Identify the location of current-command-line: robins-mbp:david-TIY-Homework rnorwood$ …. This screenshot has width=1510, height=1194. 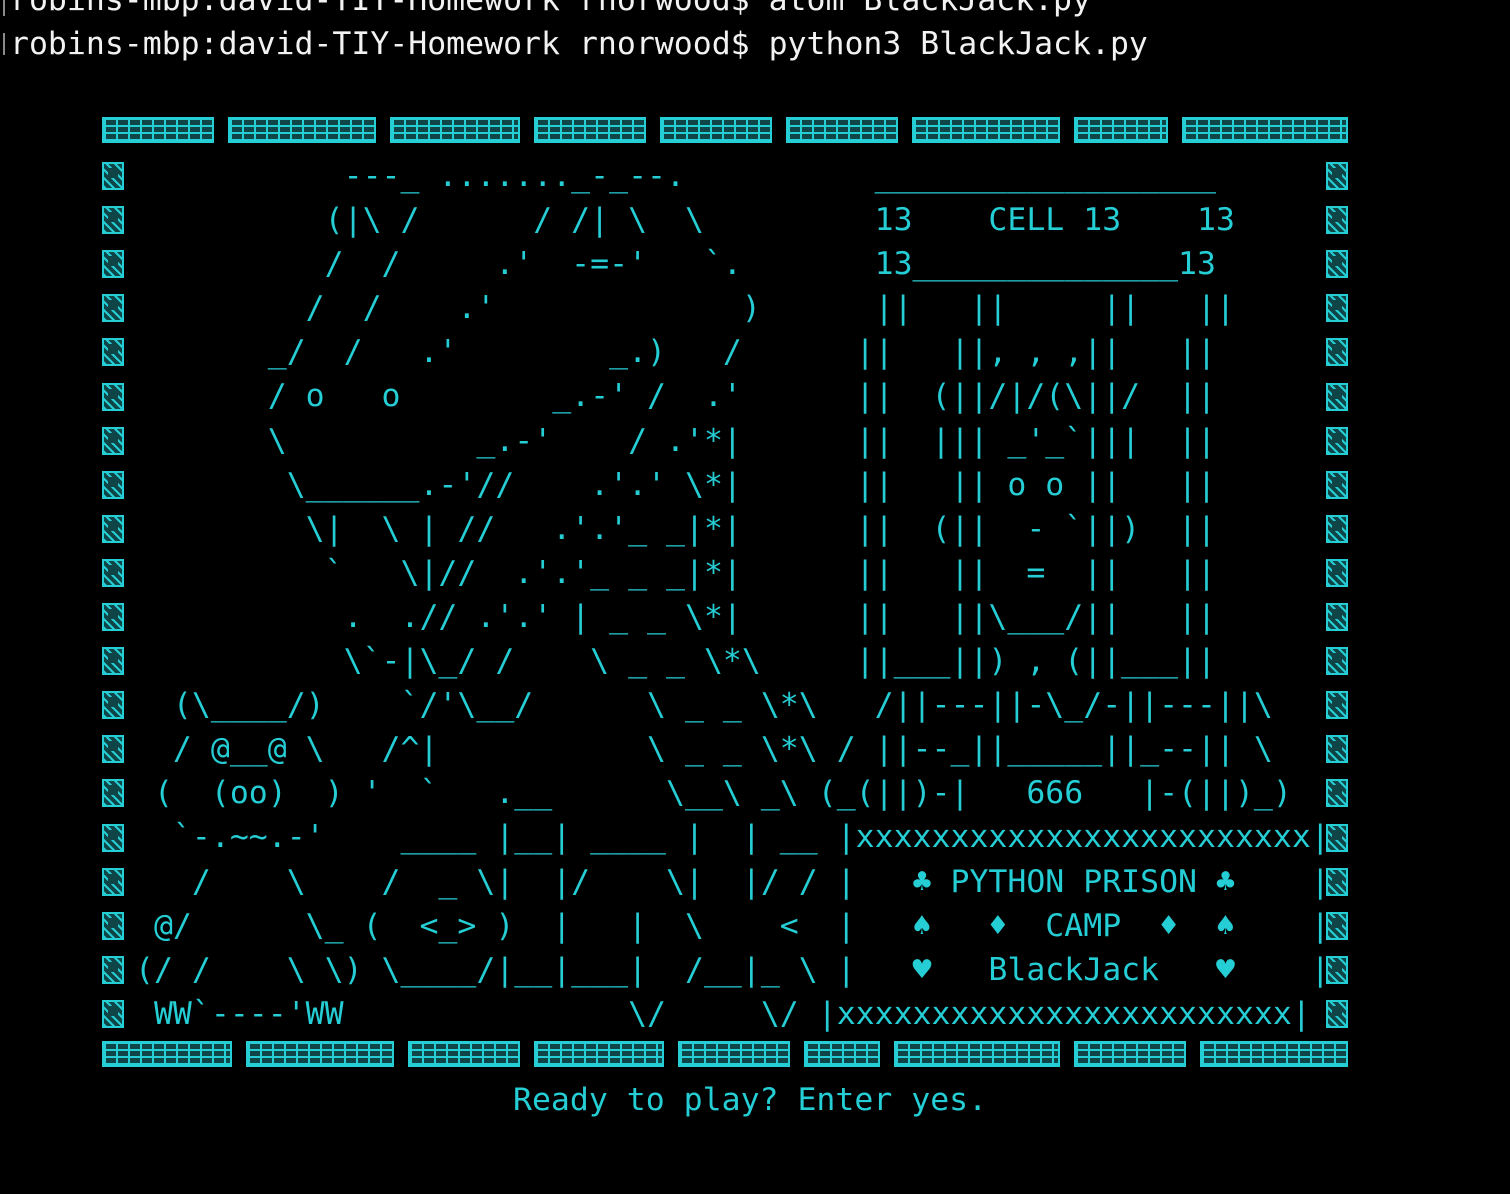
(579, 44).